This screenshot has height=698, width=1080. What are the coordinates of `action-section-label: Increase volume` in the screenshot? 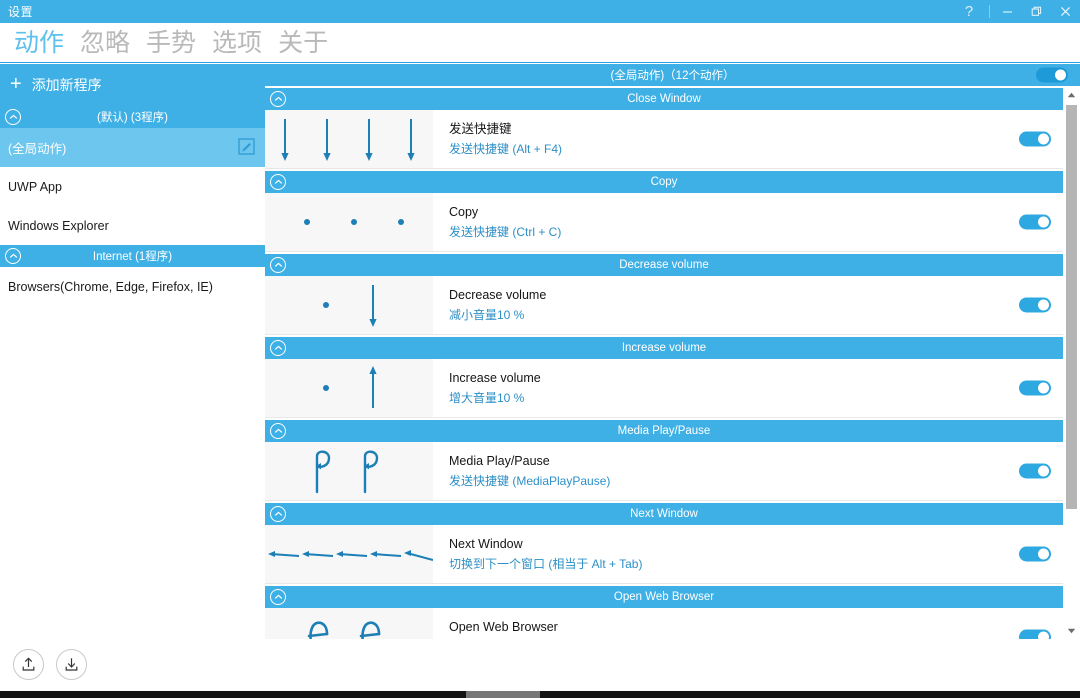 It's located at (664, 348).